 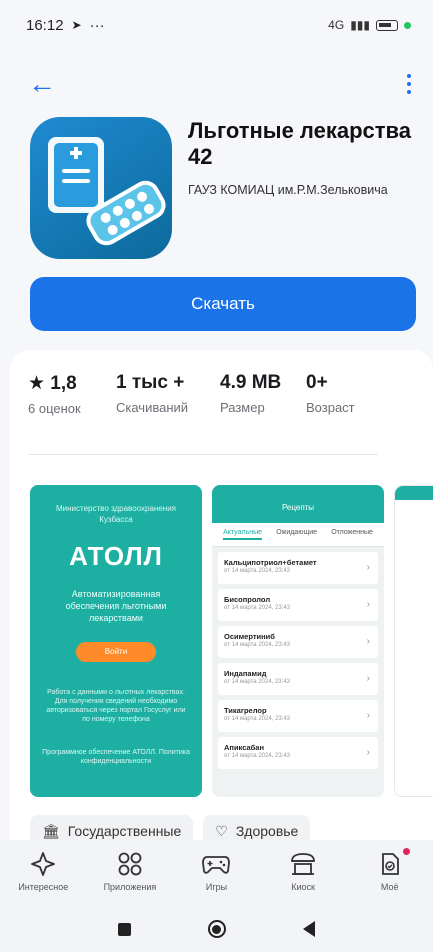 What do you see at coordinates (216, 84) in the screenshot?
I see `top-bar: ←` at bounding box center [216, 84].